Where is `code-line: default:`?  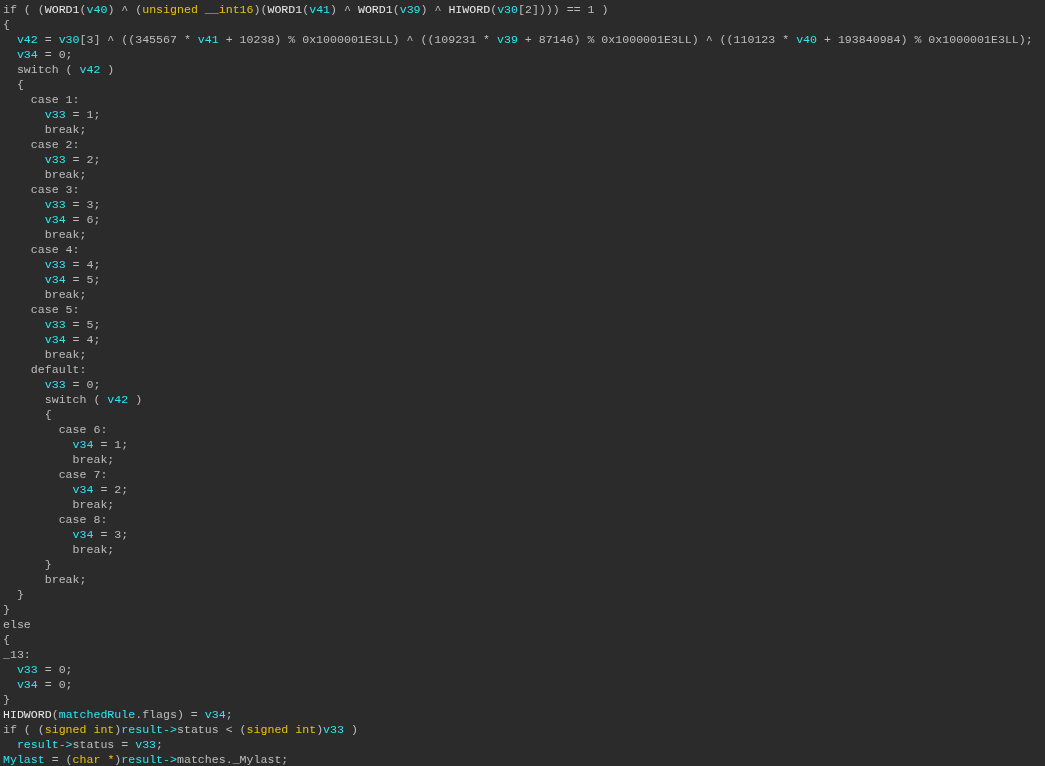 code-line: default: is located at coordinates (58, 369).